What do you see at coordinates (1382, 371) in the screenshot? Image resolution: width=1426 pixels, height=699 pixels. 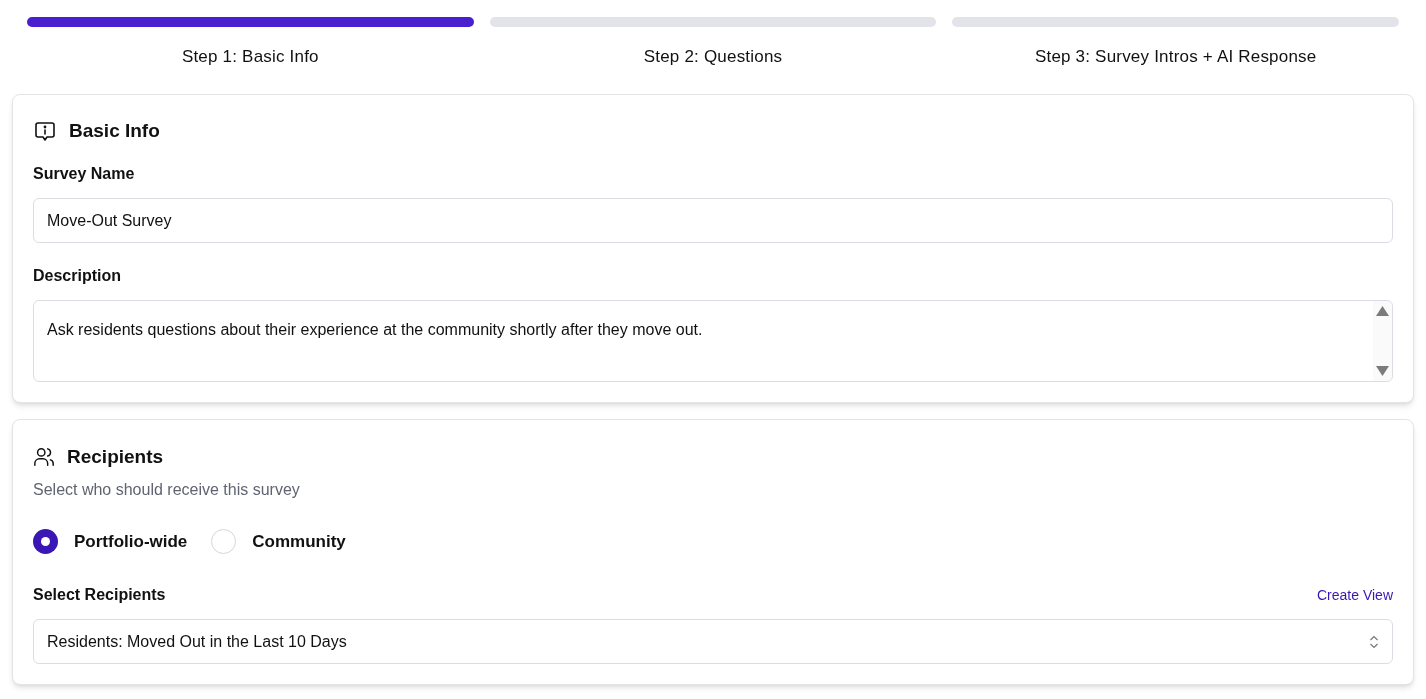 I see `scroll-down-icon` at bounding box center [1382, 371].